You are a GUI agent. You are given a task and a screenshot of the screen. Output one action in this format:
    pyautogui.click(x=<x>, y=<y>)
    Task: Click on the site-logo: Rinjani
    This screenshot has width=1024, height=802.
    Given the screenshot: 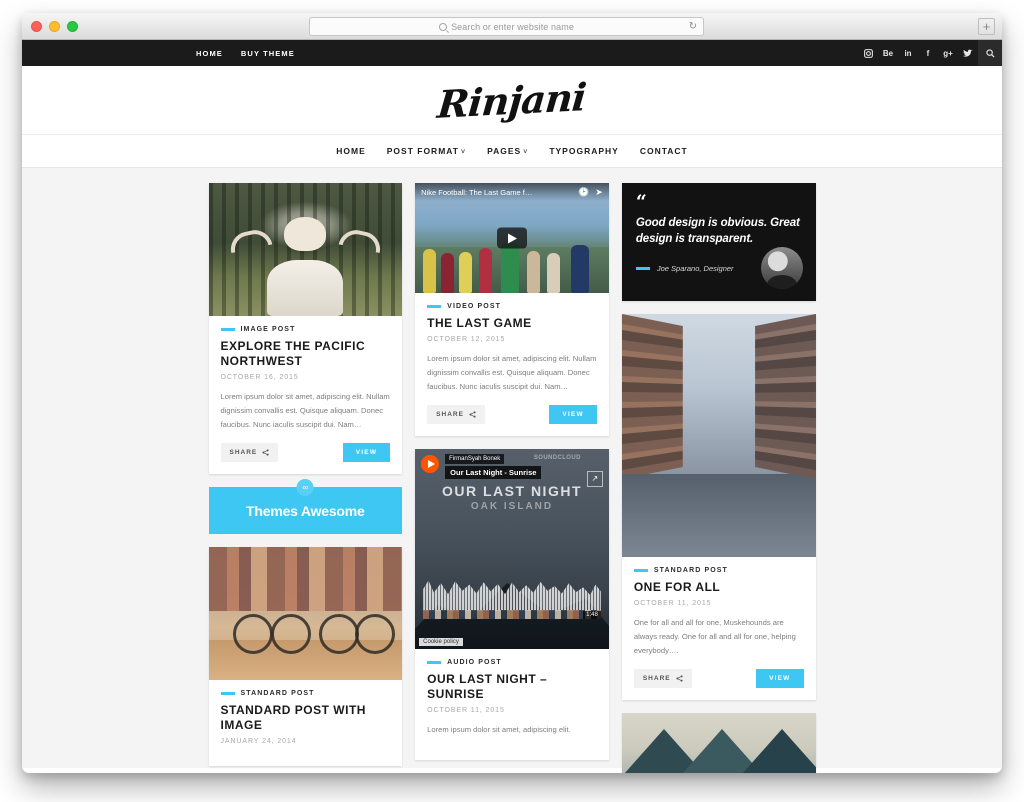 What is the action you would take?
    pyautogui.click(x=512, y=100)
    